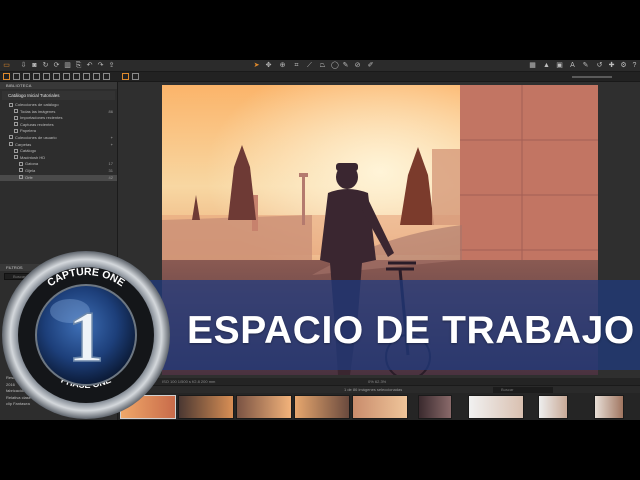 Image resolution: width=640 pixels, height=480 pixels. I want to click on copy-icon: ⎘, so click(78, 65).